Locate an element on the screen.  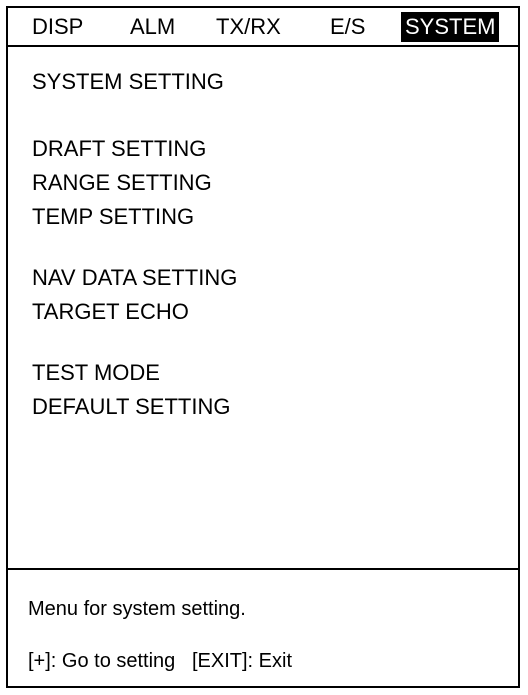
tab-alm: ALM is located at coordinates (152, 27).